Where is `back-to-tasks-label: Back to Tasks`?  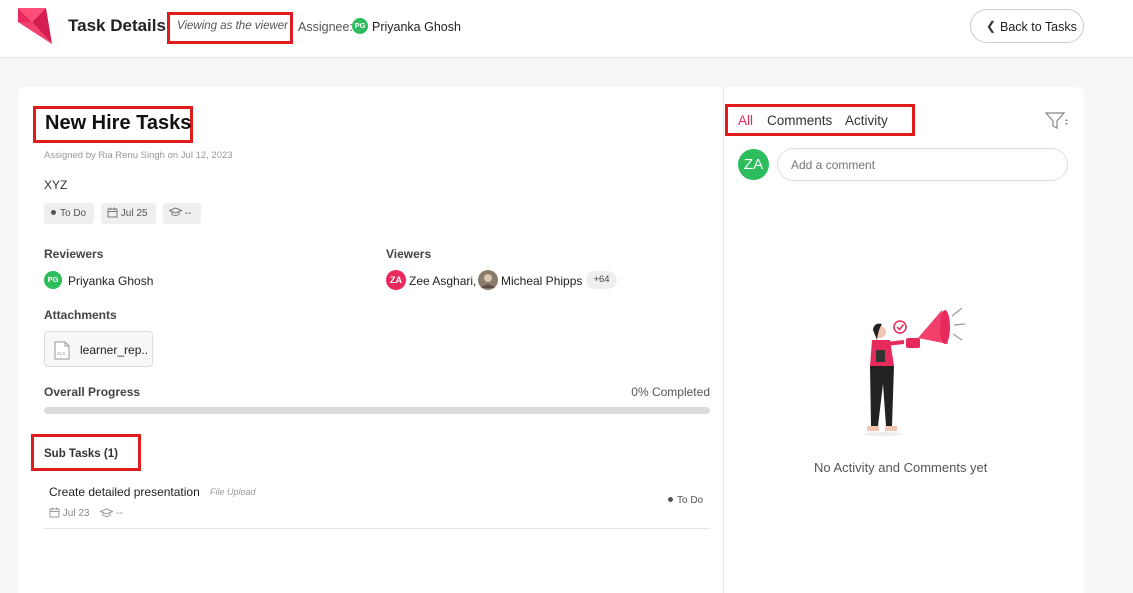
back-to-tasks-label: Back to Tasks is located at coordinates (1038, 27).